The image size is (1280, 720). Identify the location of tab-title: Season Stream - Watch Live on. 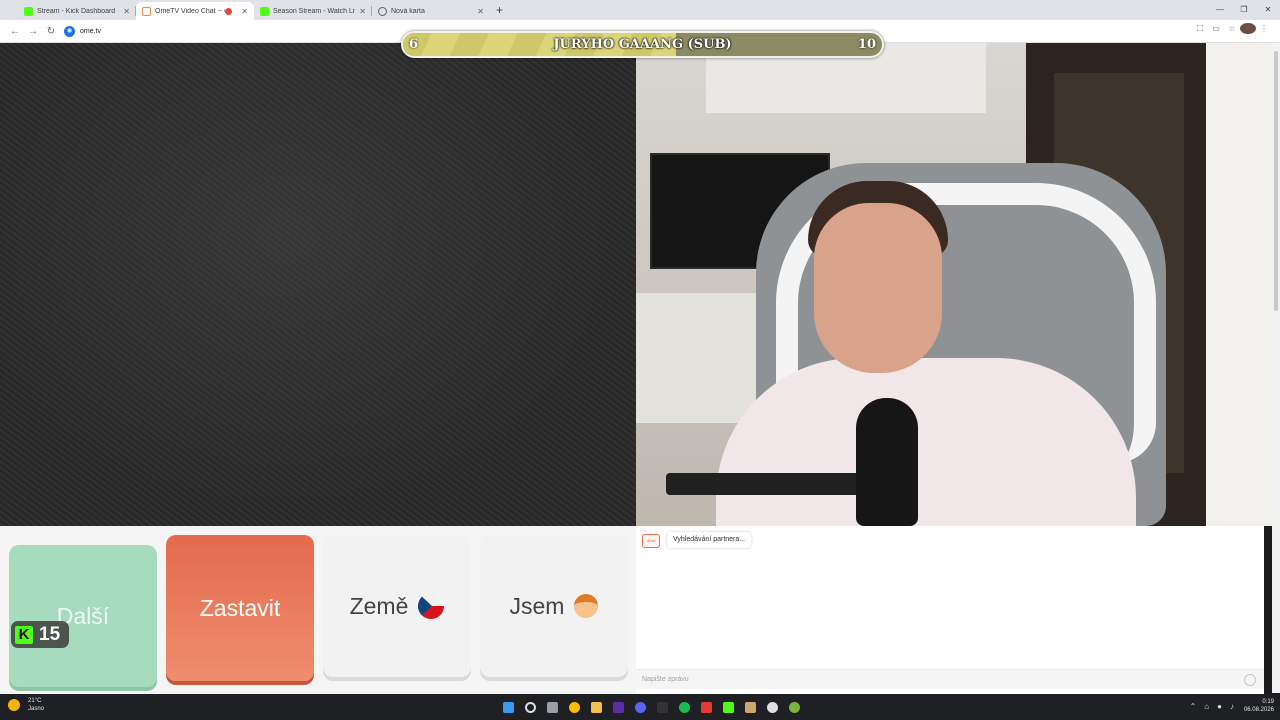
(314, 11).